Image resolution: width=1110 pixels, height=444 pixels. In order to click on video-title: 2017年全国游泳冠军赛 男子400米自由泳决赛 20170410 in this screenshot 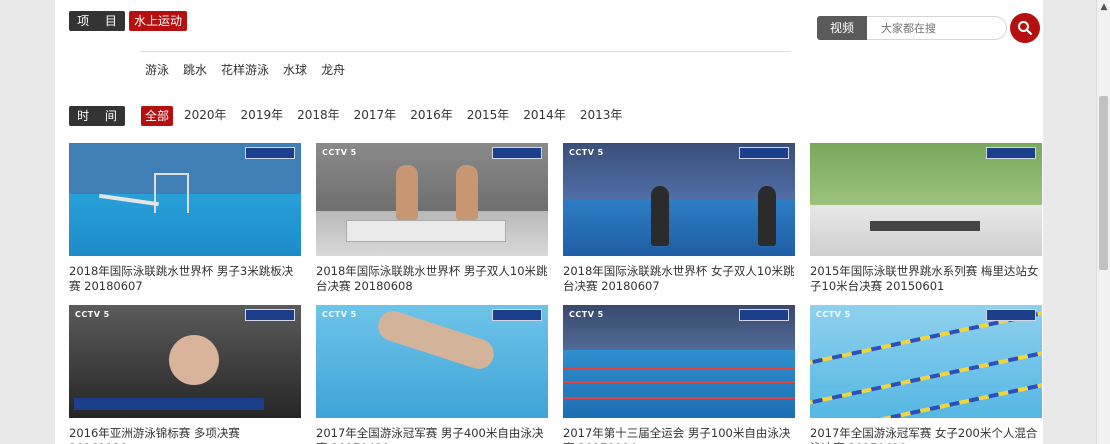, I will do `click(432, 435)`.